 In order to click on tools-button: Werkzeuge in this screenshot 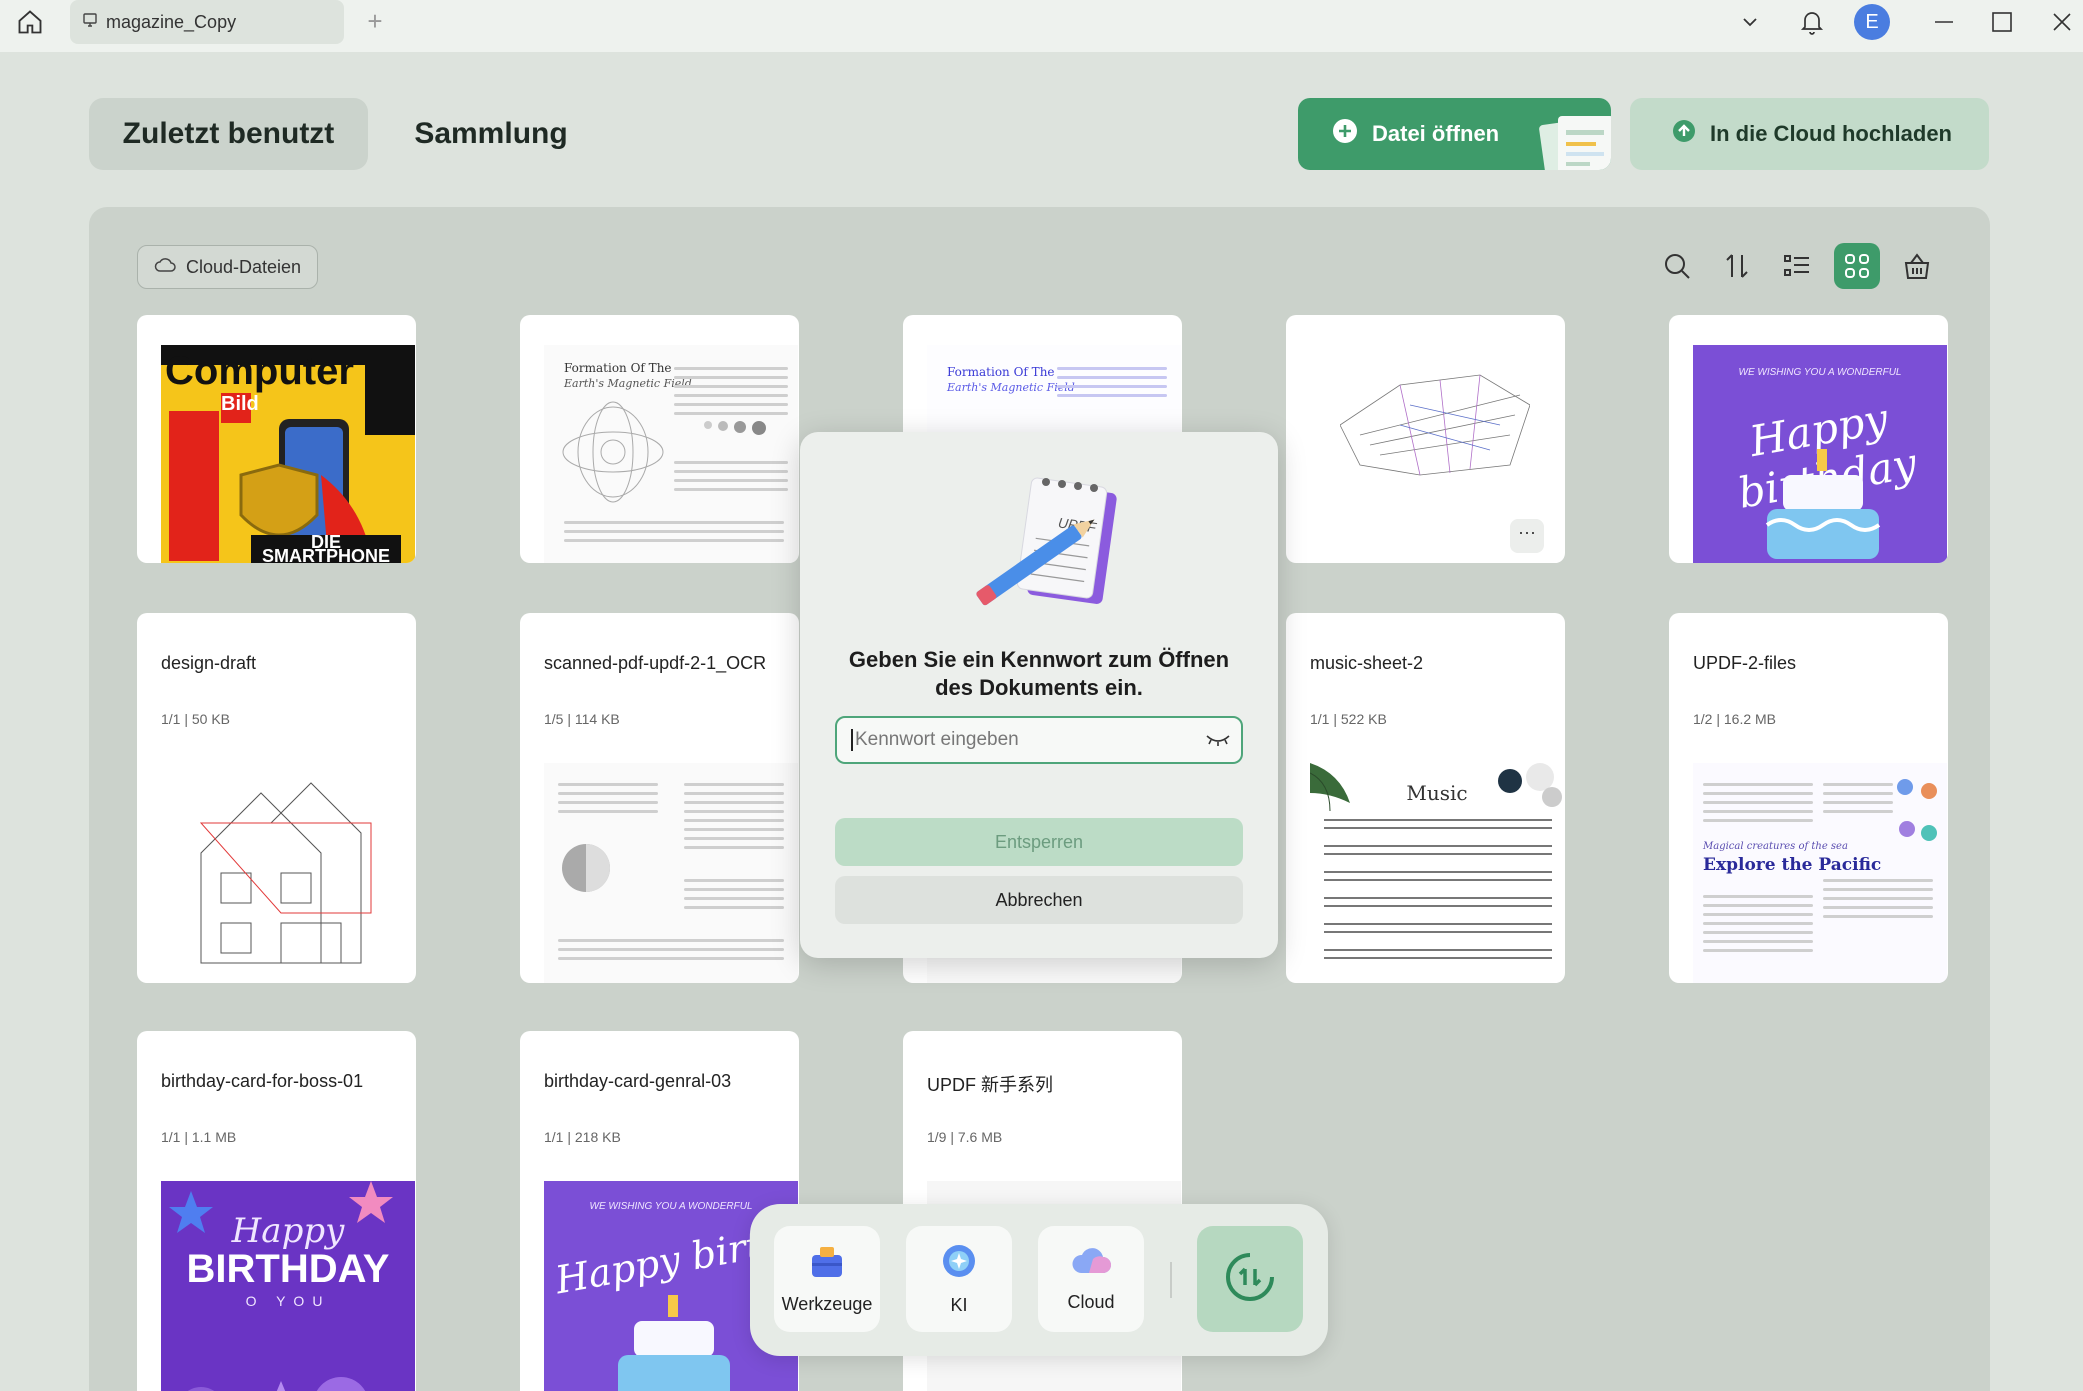, I will do `click(827, 1279)`.